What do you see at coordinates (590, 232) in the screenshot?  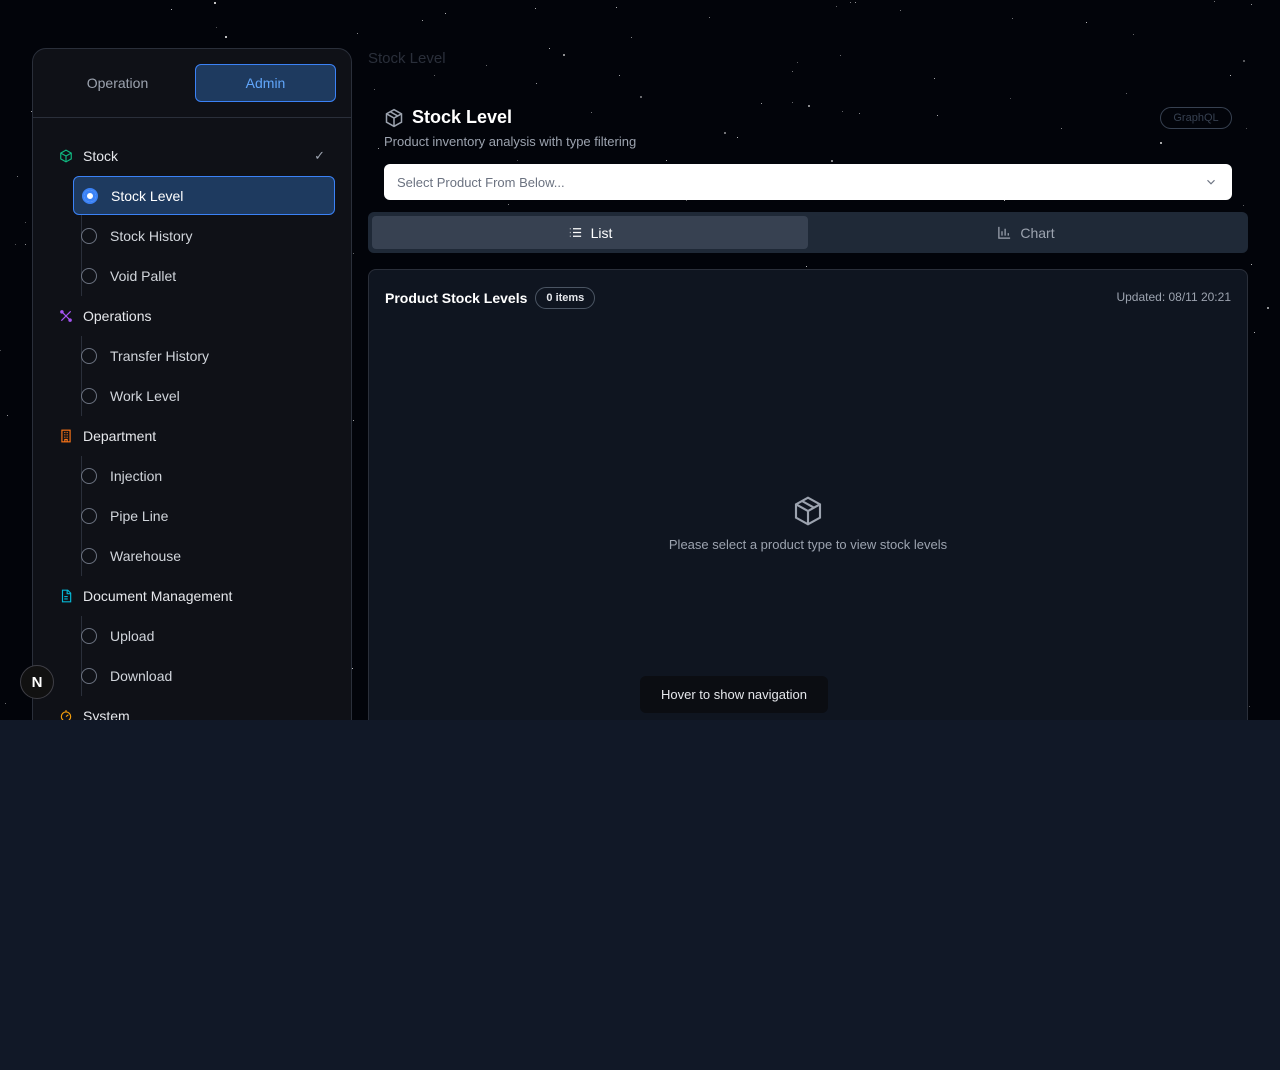 I see `tab-list: List` at bounding box center [590, 232].